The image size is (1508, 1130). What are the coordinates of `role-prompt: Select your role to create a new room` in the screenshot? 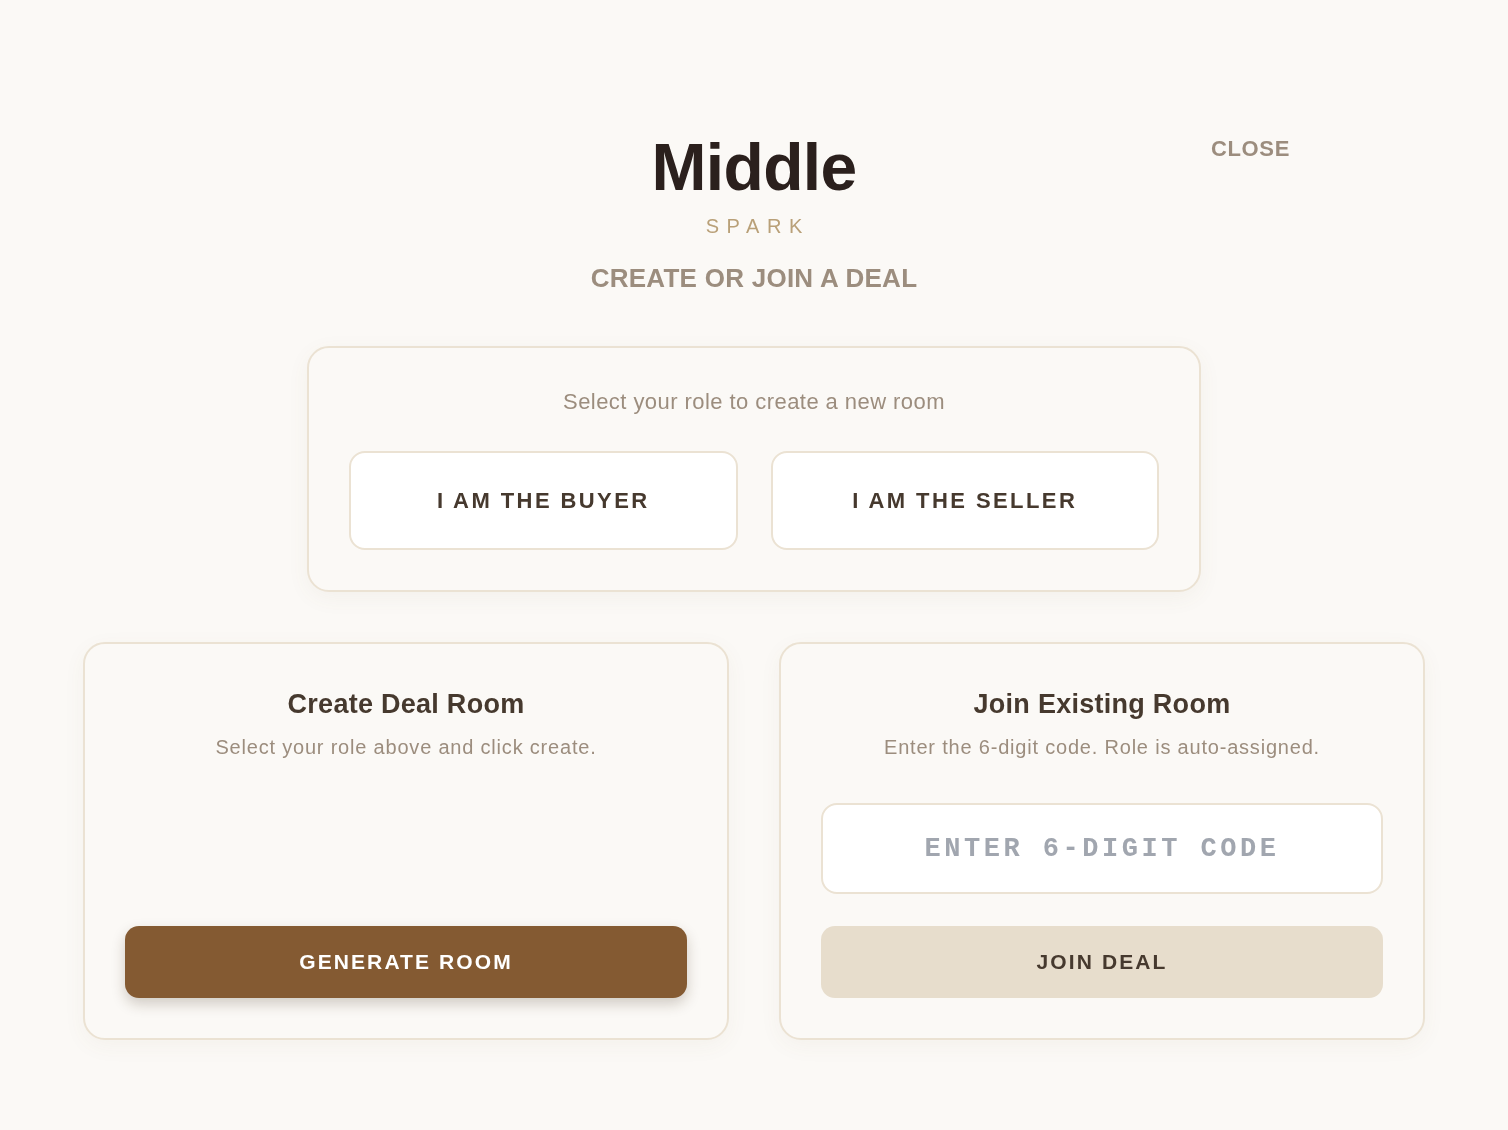 It's located at (754, 402).